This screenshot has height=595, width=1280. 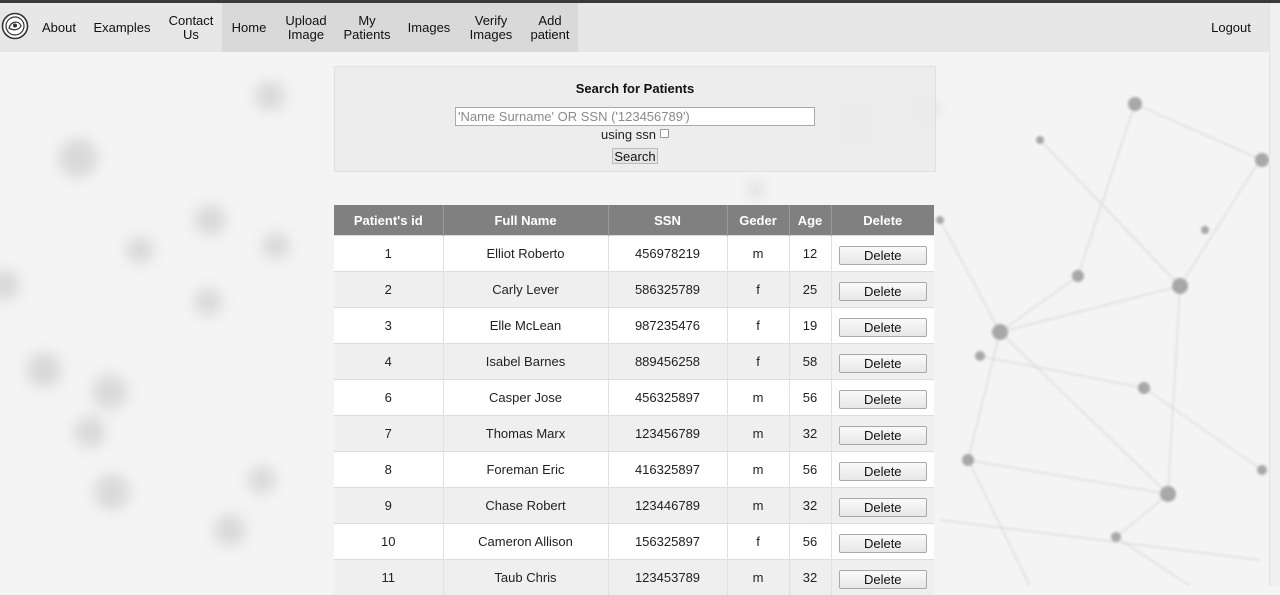 I want to click on table-row: 2 Carly Lever 586325789 f 25 Delete, so click(x=634, y=290).